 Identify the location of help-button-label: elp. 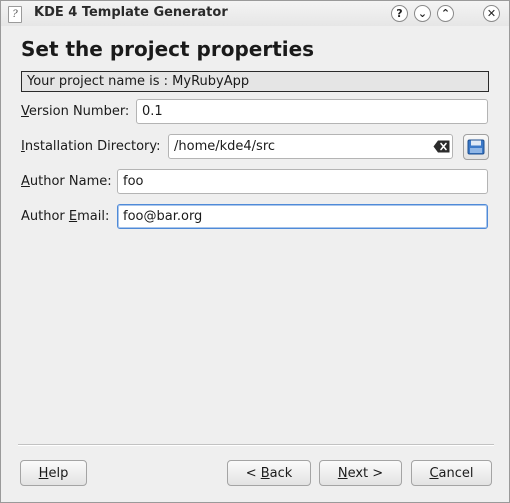
(58, 473).